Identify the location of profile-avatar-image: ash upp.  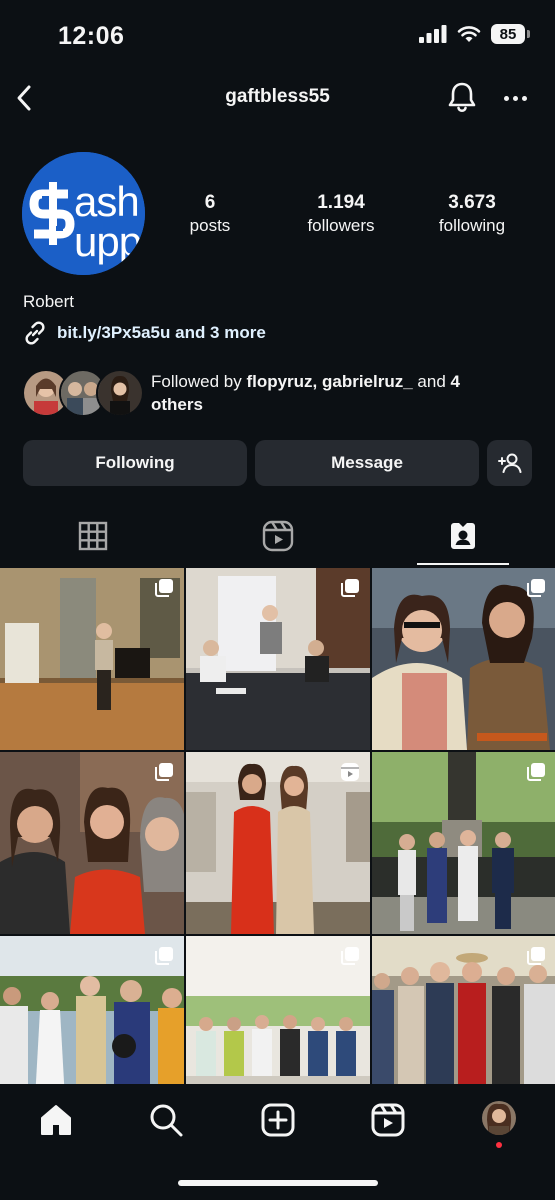
(83, 213).